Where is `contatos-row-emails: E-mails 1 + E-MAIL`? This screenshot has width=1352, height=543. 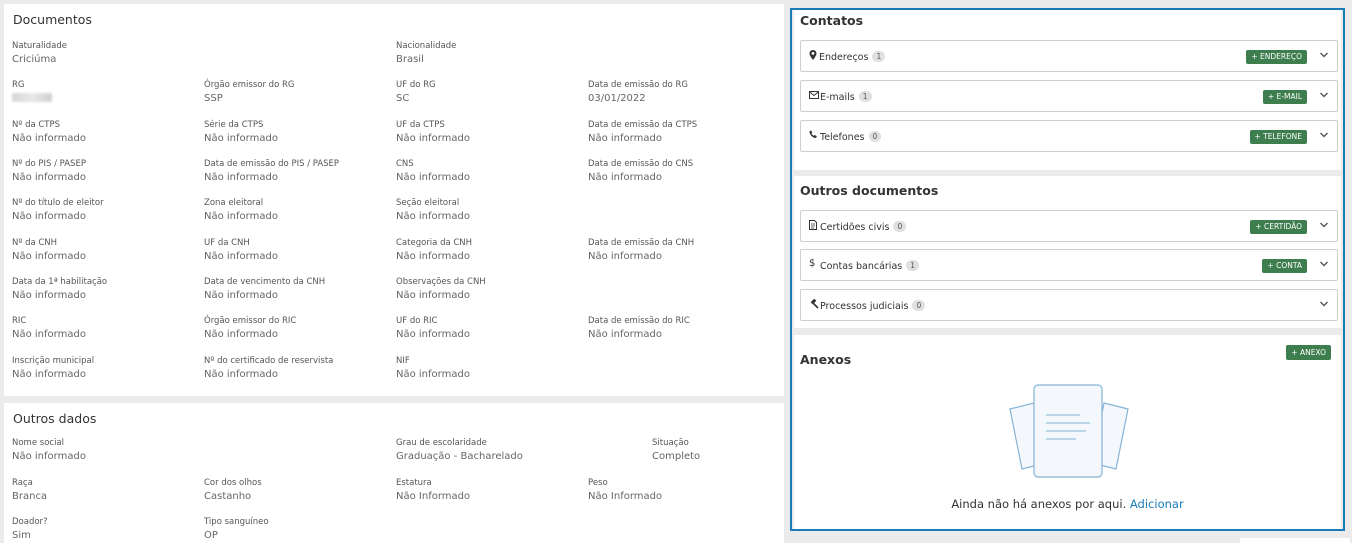 contatos-row-emails: E-mails 1 + E-MAIL is located at coordinates (1069, 96).